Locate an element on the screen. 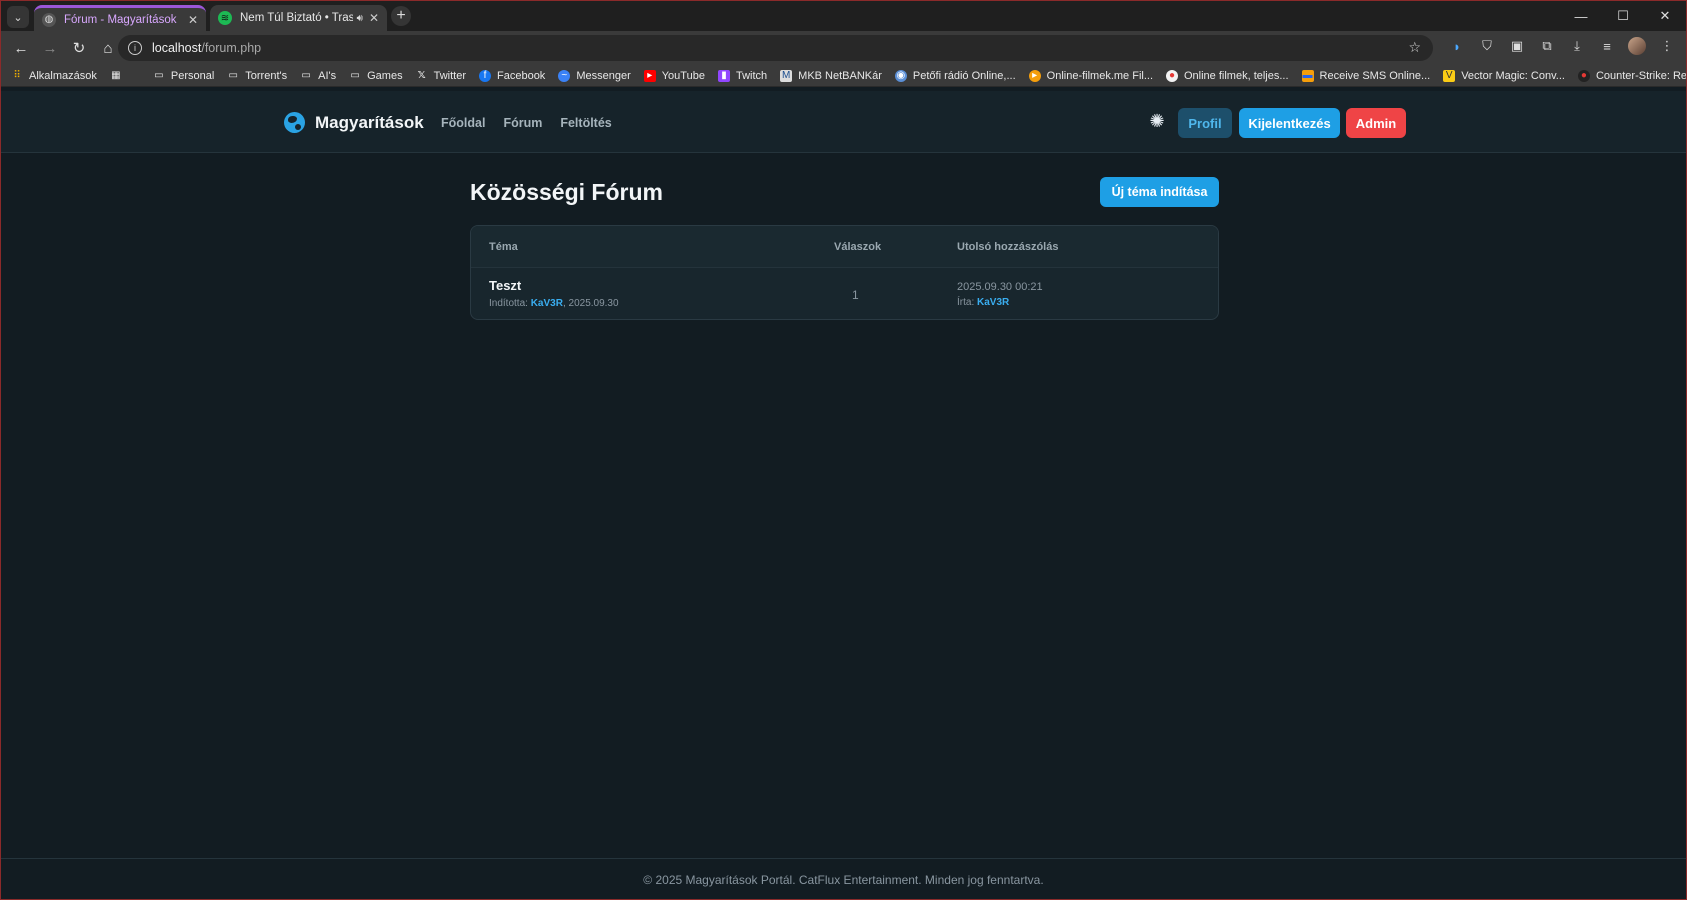 The height and width of the screenshot is (900, 1687). last-author-link: KaV3R is located at coordinates (993, 302).